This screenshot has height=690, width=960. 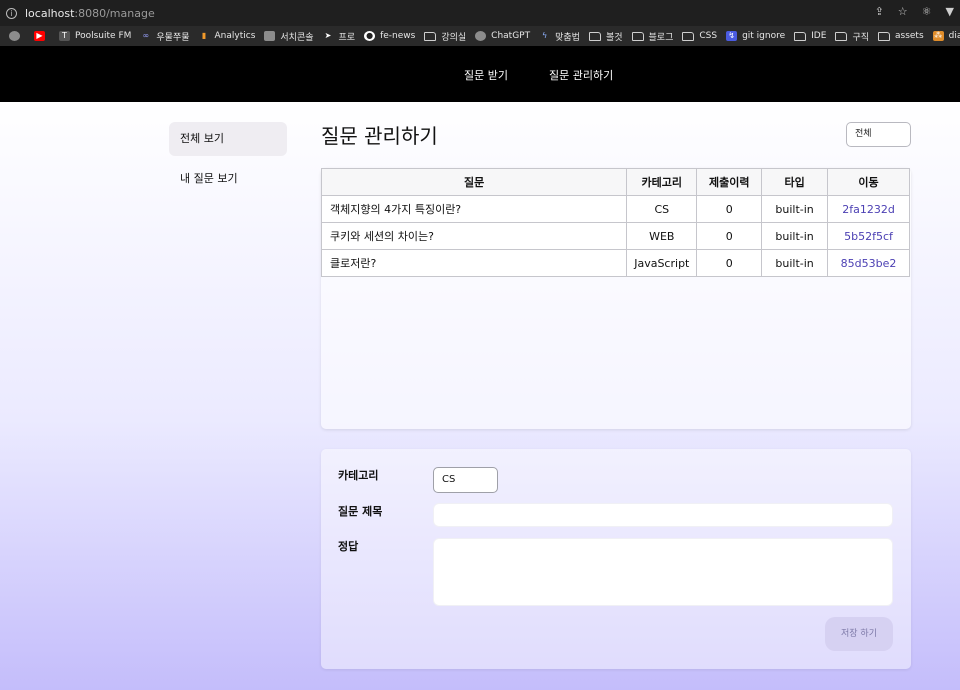 What do you see at coordinates (480, 13) in the screenshot?
I see `browser-url-bar: i localhost:8080/manage ⇪ ☆ ⚛ ▼` at bounding box center [480, 13].